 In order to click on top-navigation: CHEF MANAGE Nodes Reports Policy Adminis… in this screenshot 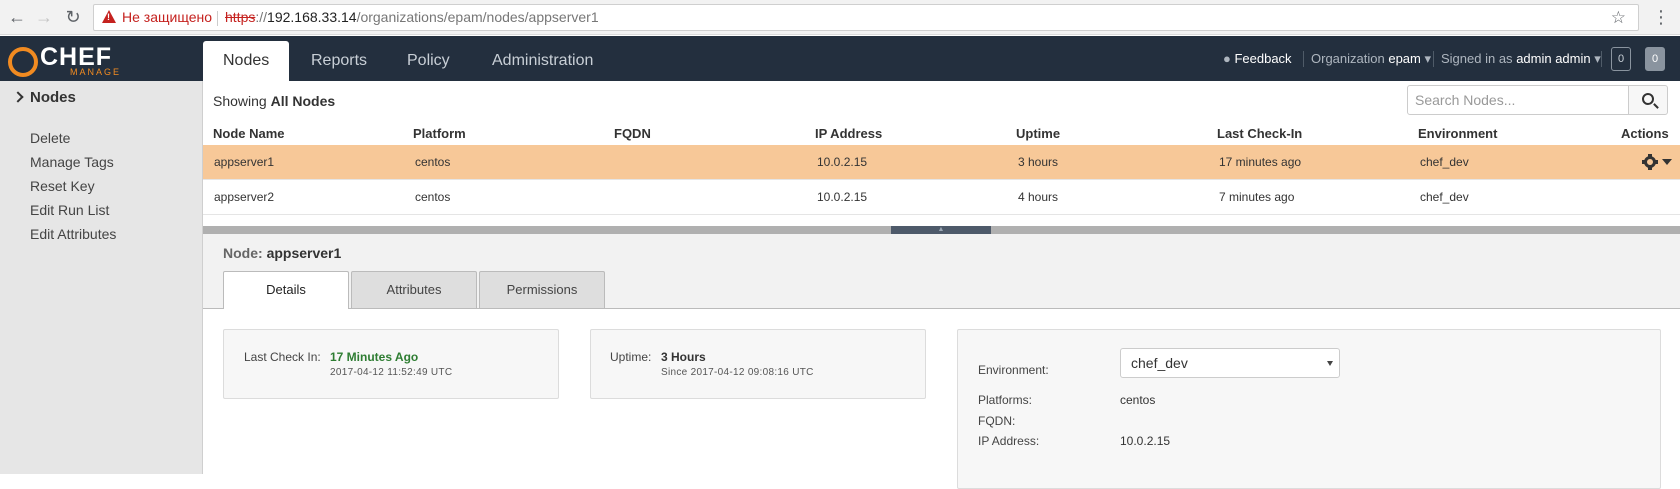, I will do `click(840, 58)`.